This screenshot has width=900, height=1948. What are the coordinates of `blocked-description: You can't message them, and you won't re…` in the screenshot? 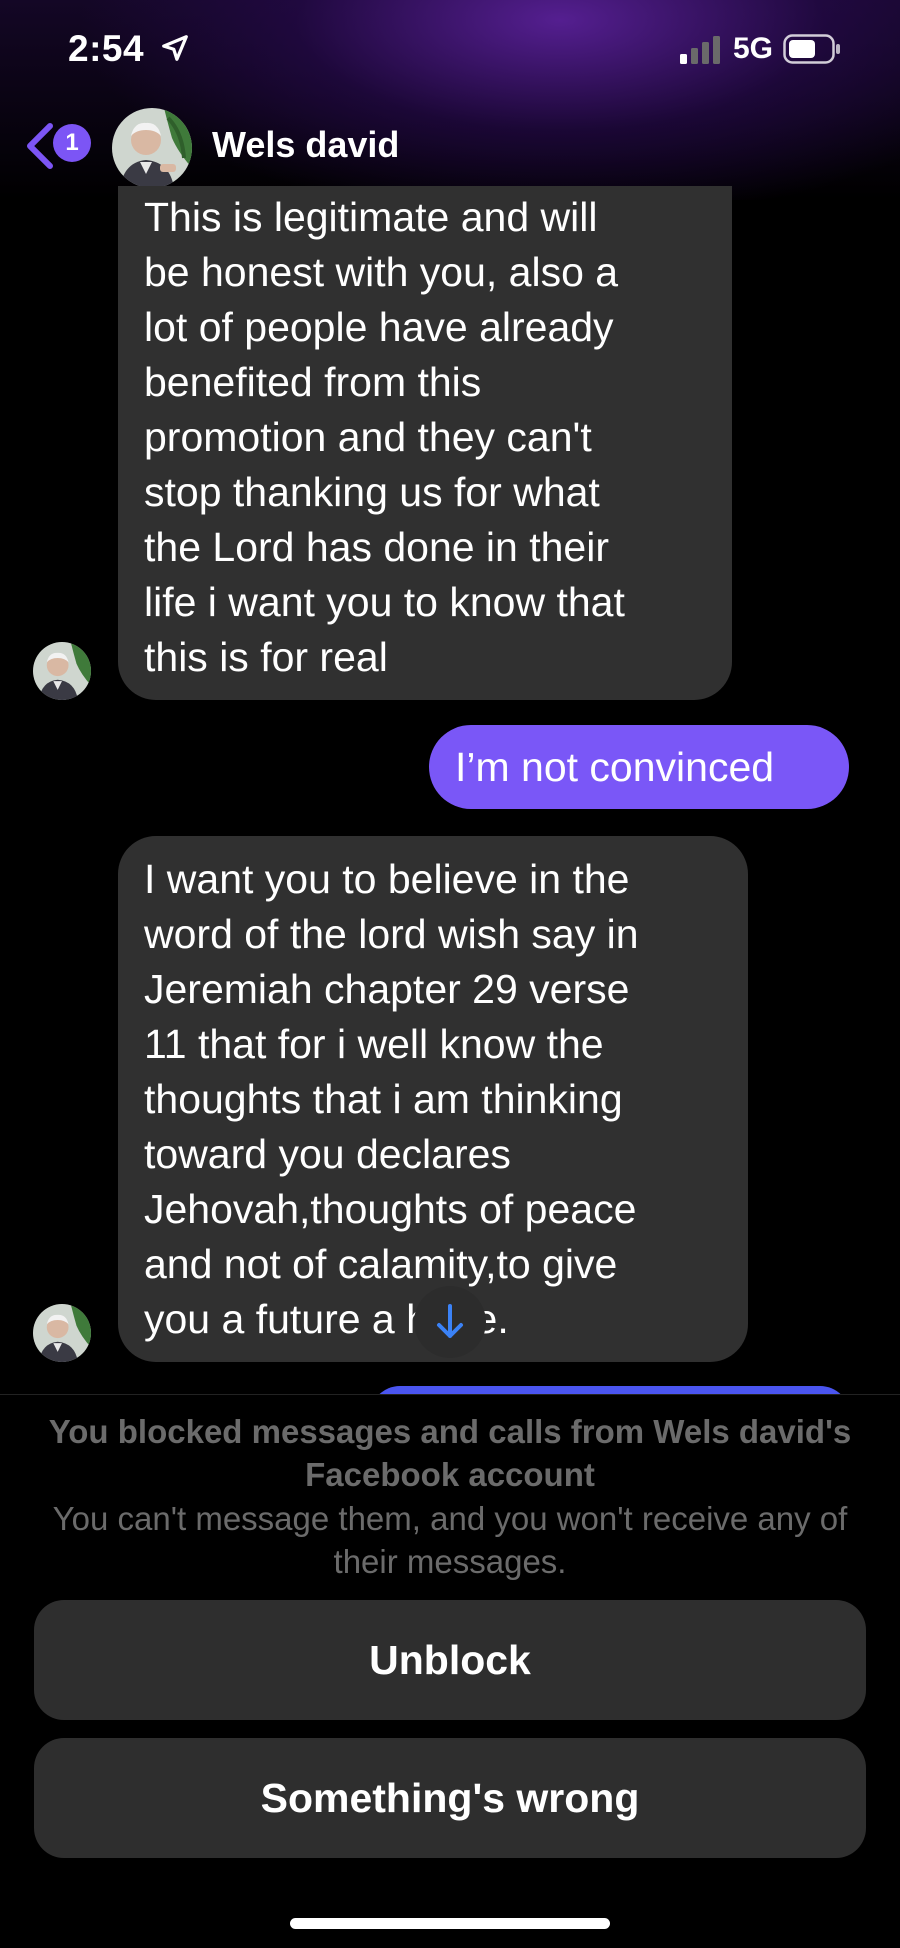 It's located at (450, 1540).